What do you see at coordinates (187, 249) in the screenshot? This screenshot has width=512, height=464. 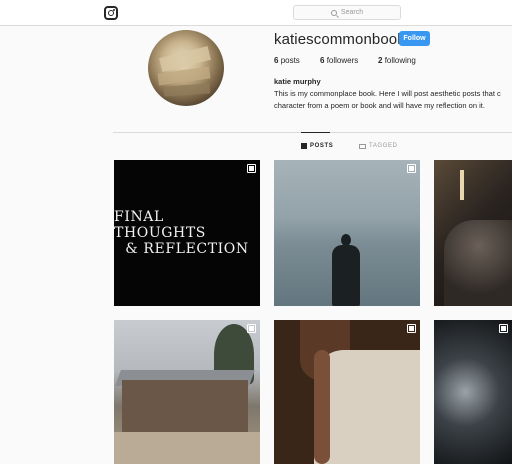 I see `post-caption-image-text: & REFLECTION` at bounding box center [187, 249].